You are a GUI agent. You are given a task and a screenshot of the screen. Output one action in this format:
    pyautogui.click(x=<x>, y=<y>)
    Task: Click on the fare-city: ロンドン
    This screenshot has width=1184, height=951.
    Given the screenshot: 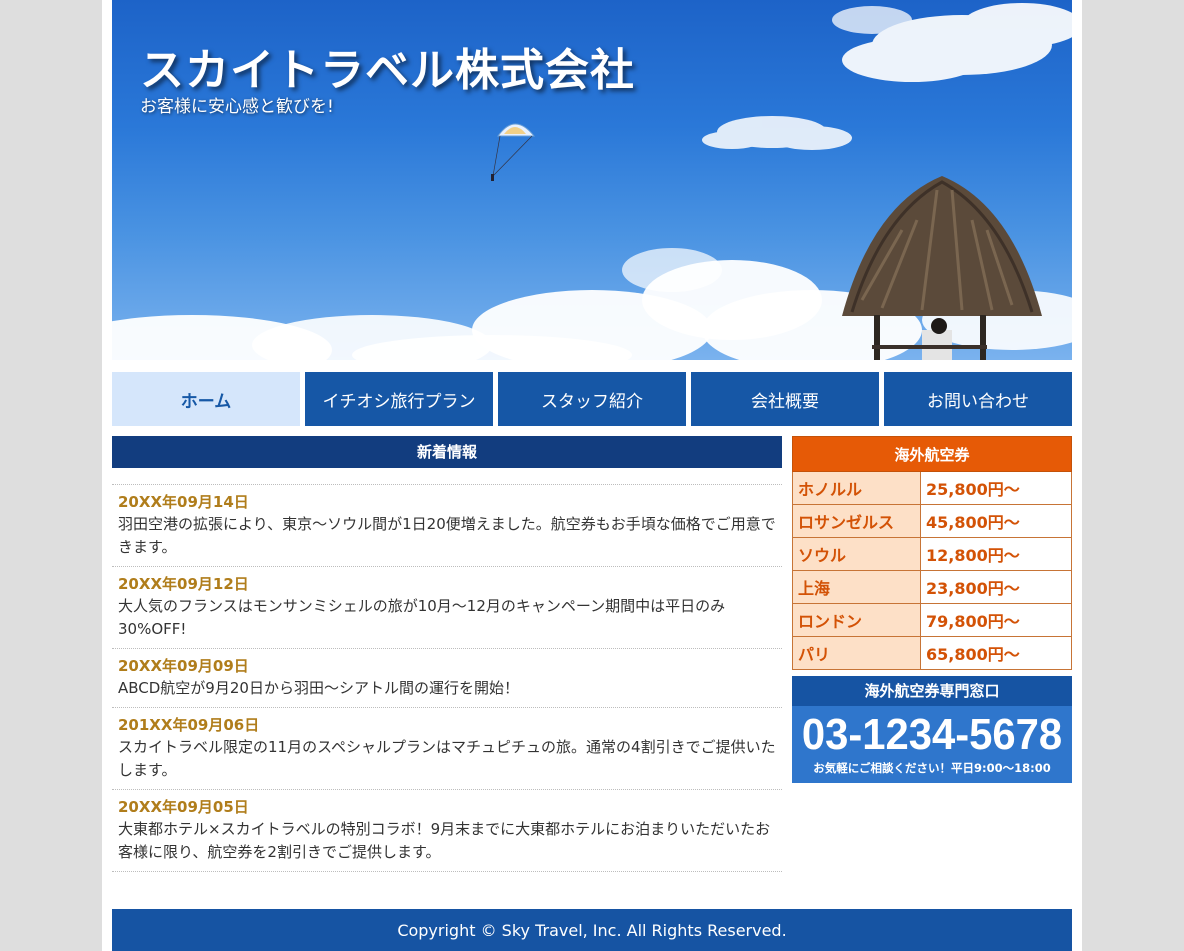 What is the action you would take?
    pyautogui.click(x=856, y=620)
    